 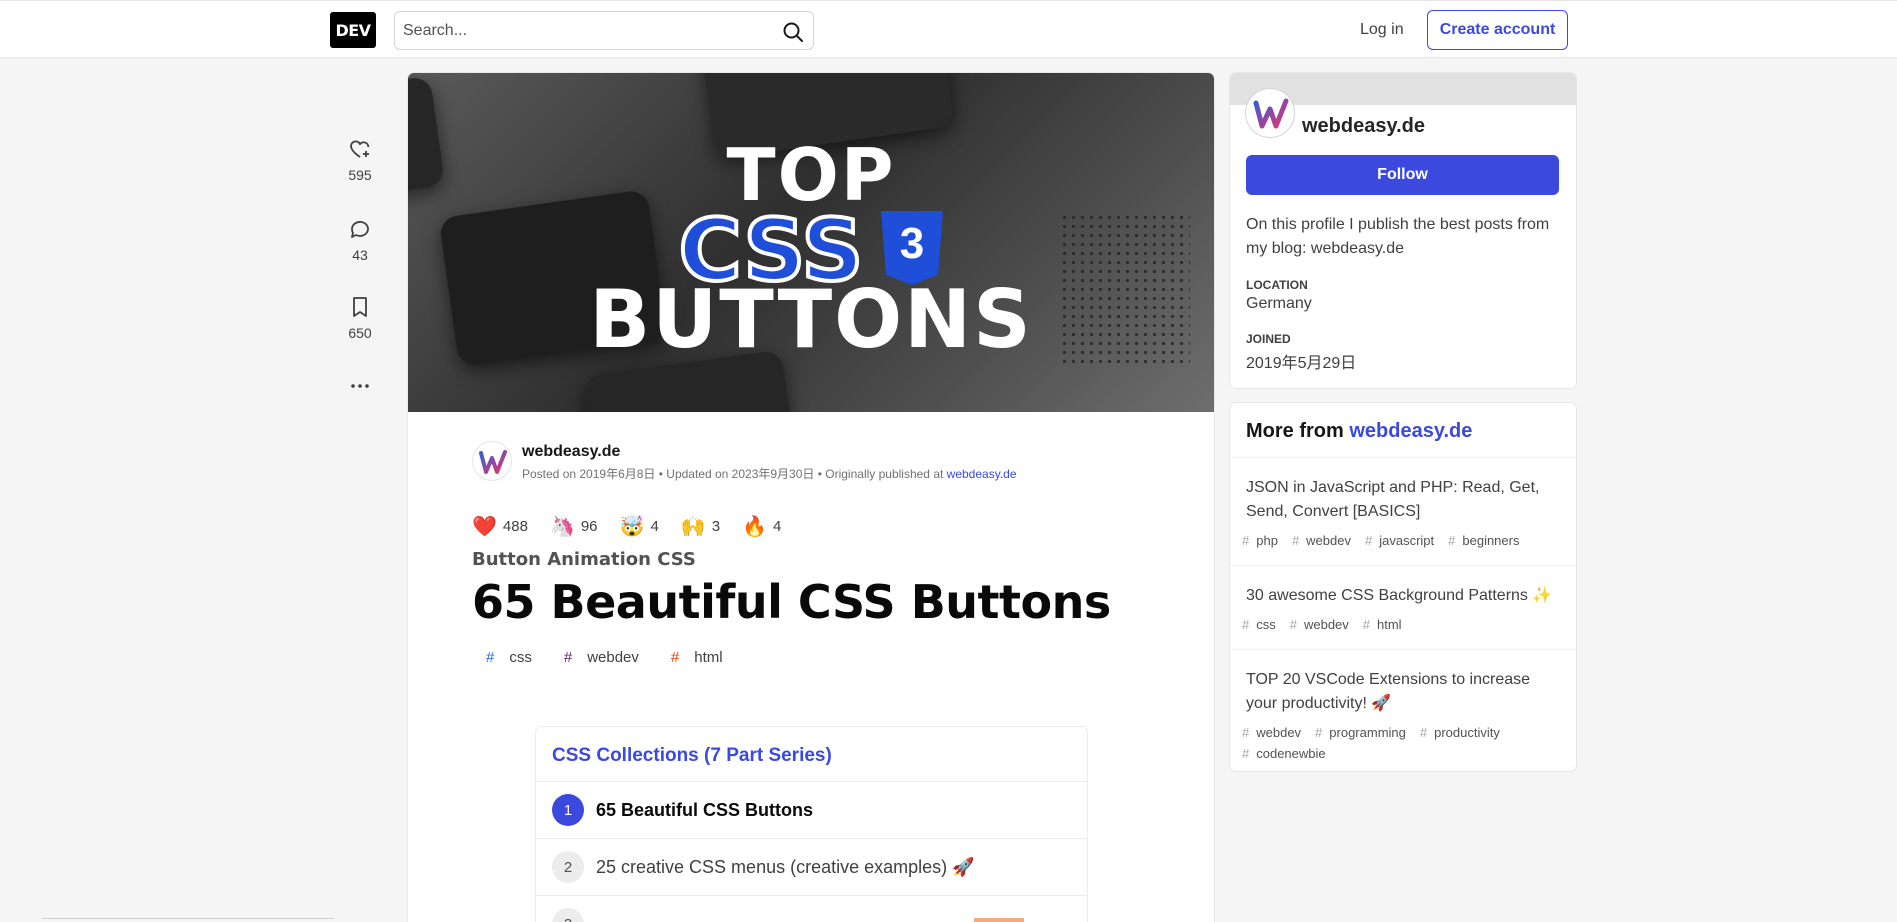 I want to click on tag-name: webdev, so click(x=613, y=657).